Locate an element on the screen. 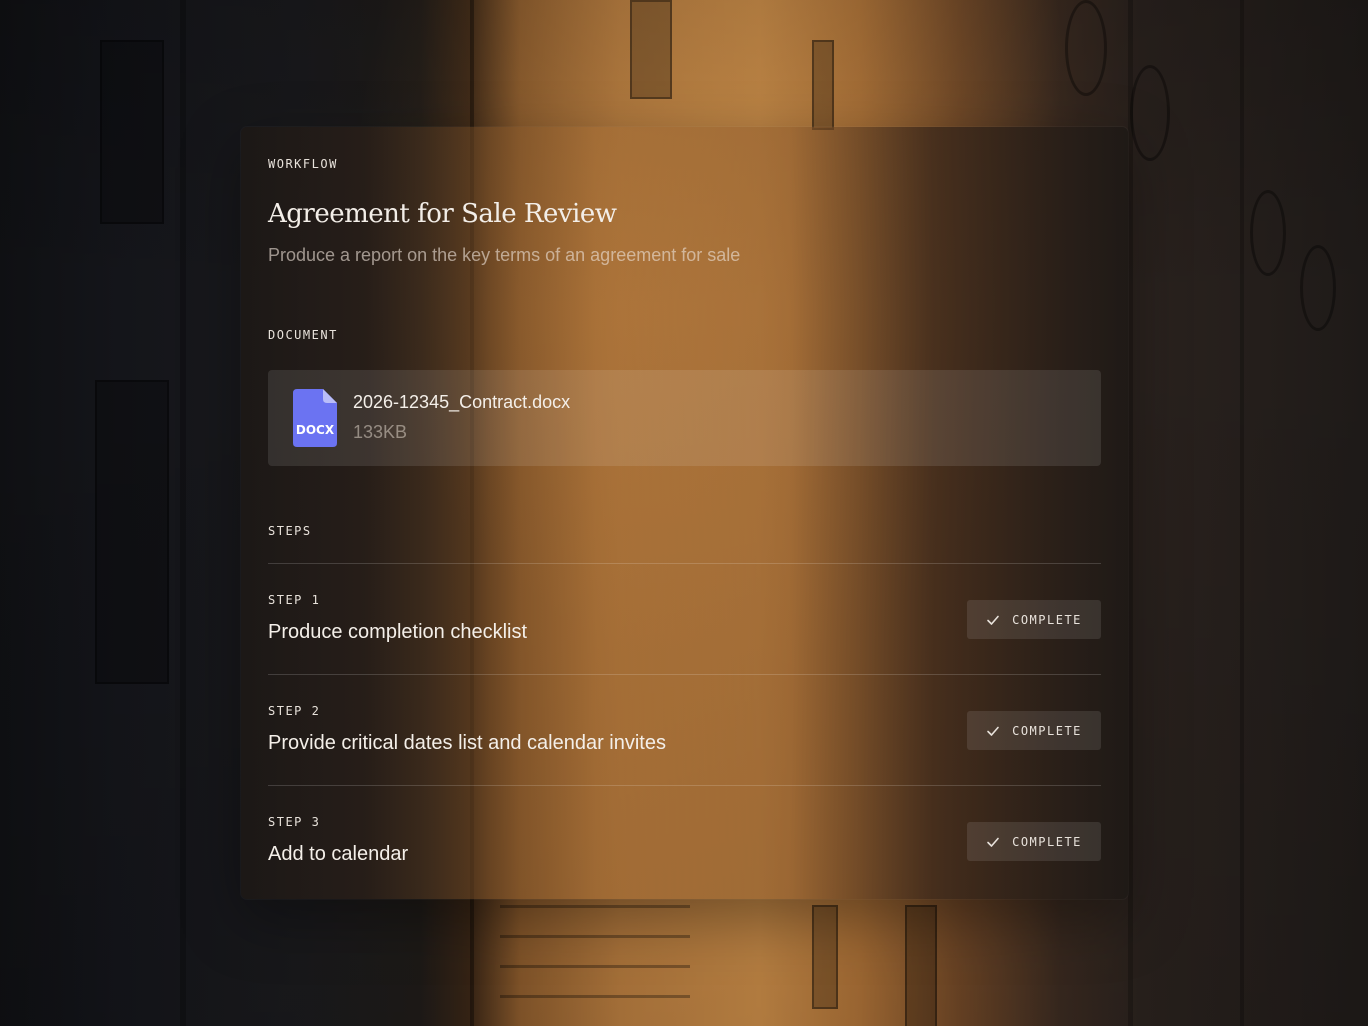 The image size is (1368, 1026). workflow-title: Agreement for Sale Review is located at coordinates (442, 214).